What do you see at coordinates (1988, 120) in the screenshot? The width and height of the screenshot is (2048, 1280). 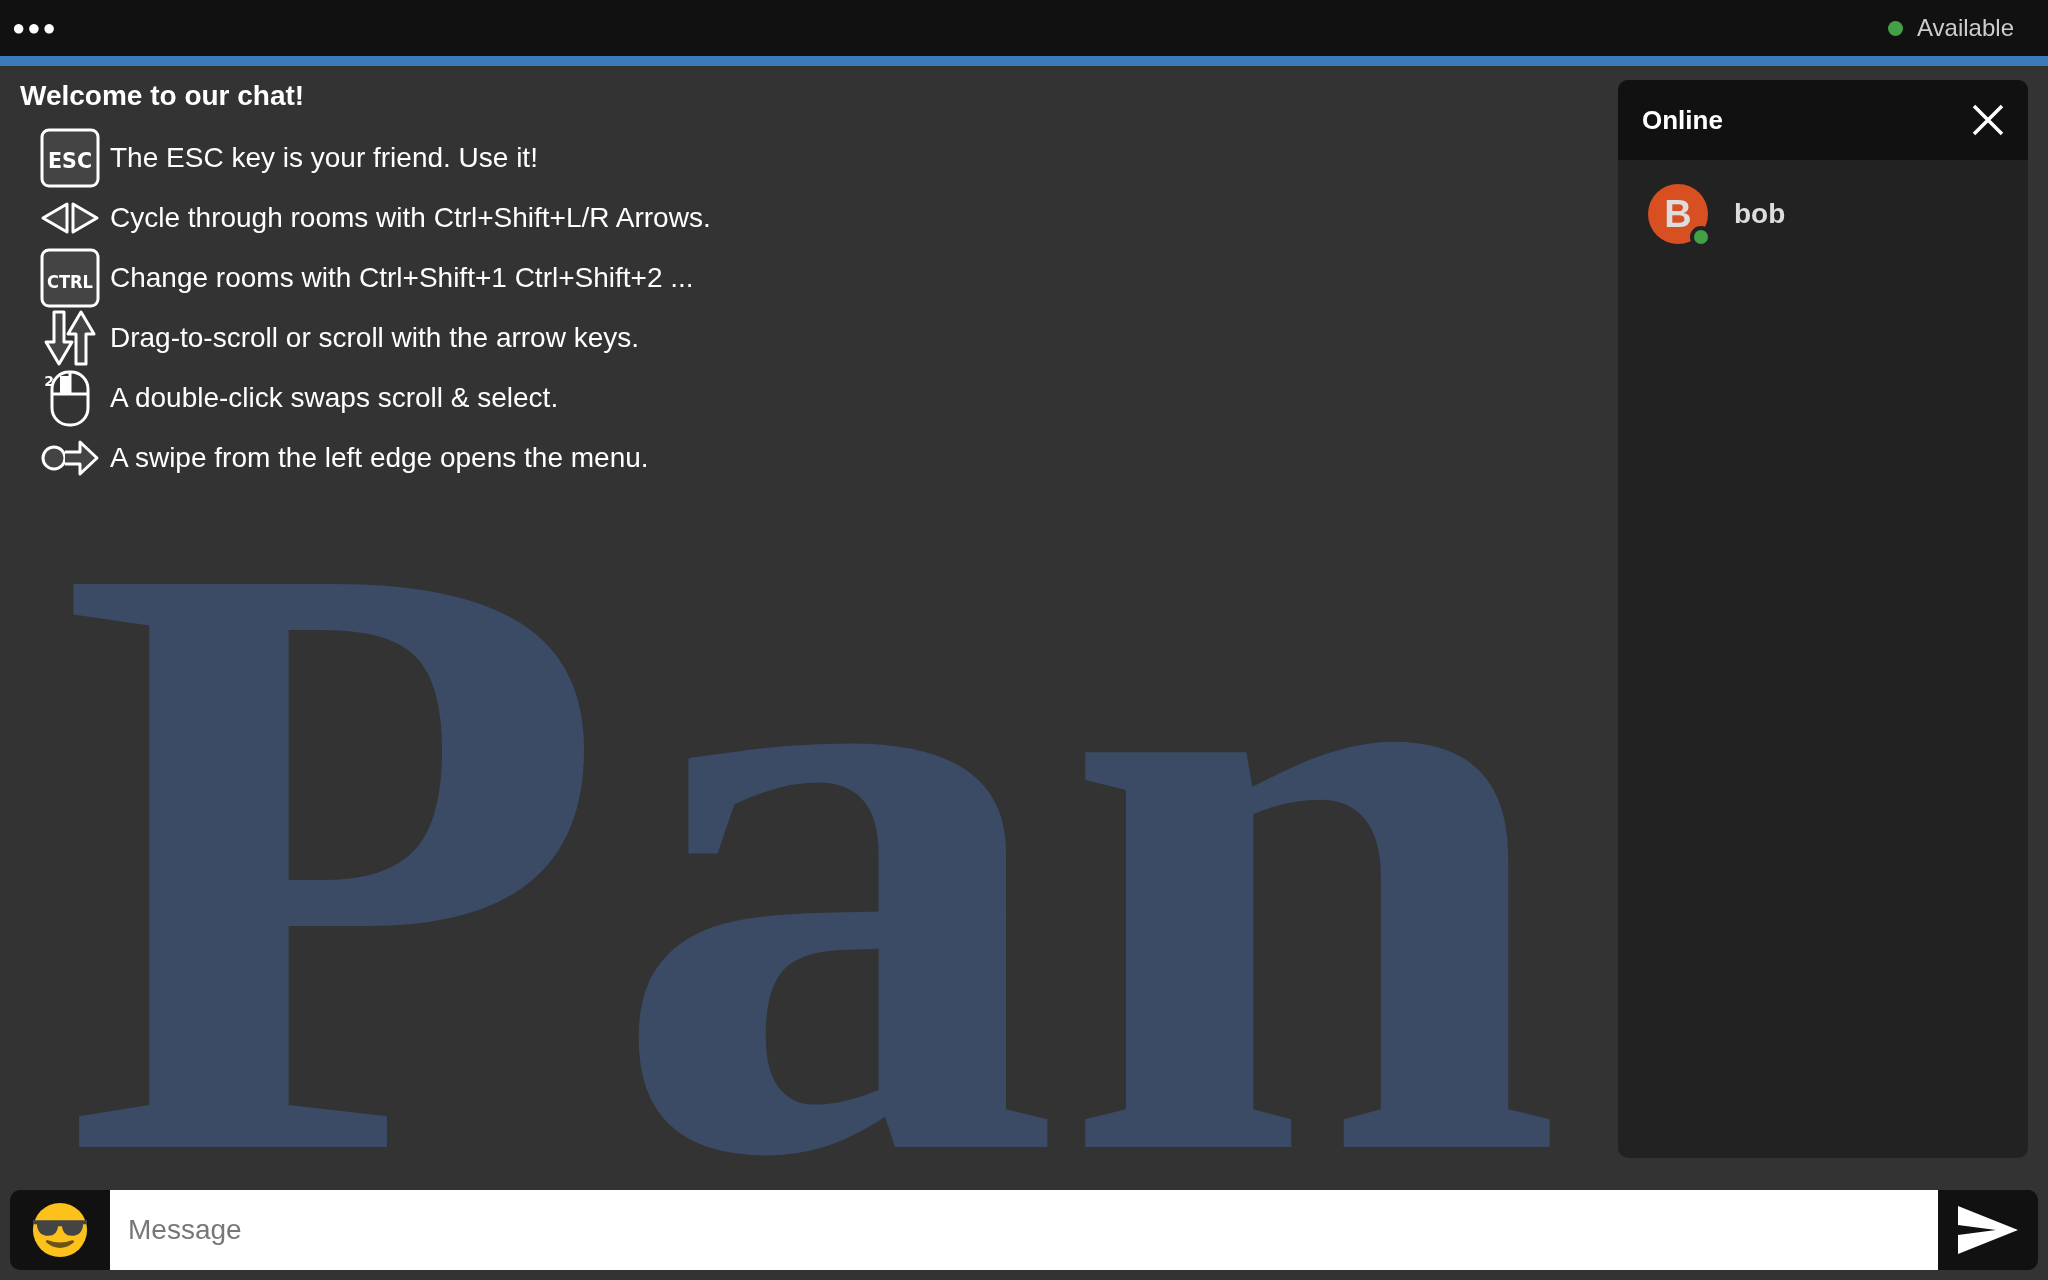 I see `close-icon` at bounding box center [1988, 120].